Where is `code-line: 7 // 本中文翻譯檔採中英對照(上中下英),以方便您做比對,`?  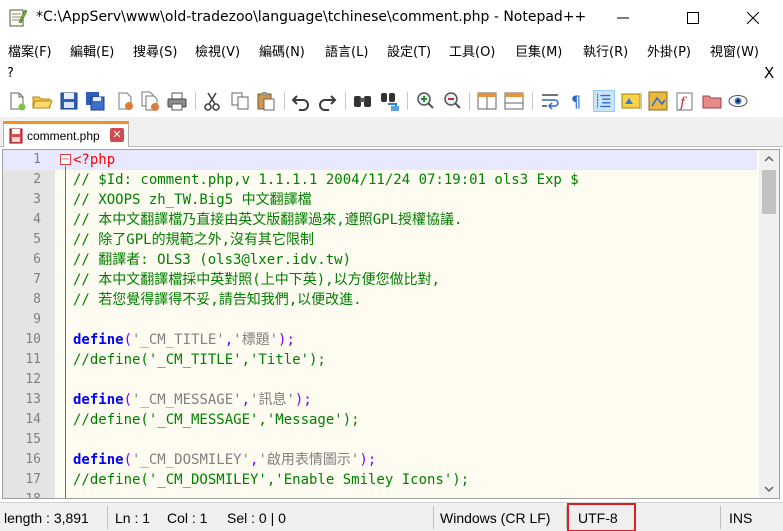 code-line: 7 // 本中文翻譯檔採中英對照(上中下英),以方便您做比對, is located at coordinates (380, 280).